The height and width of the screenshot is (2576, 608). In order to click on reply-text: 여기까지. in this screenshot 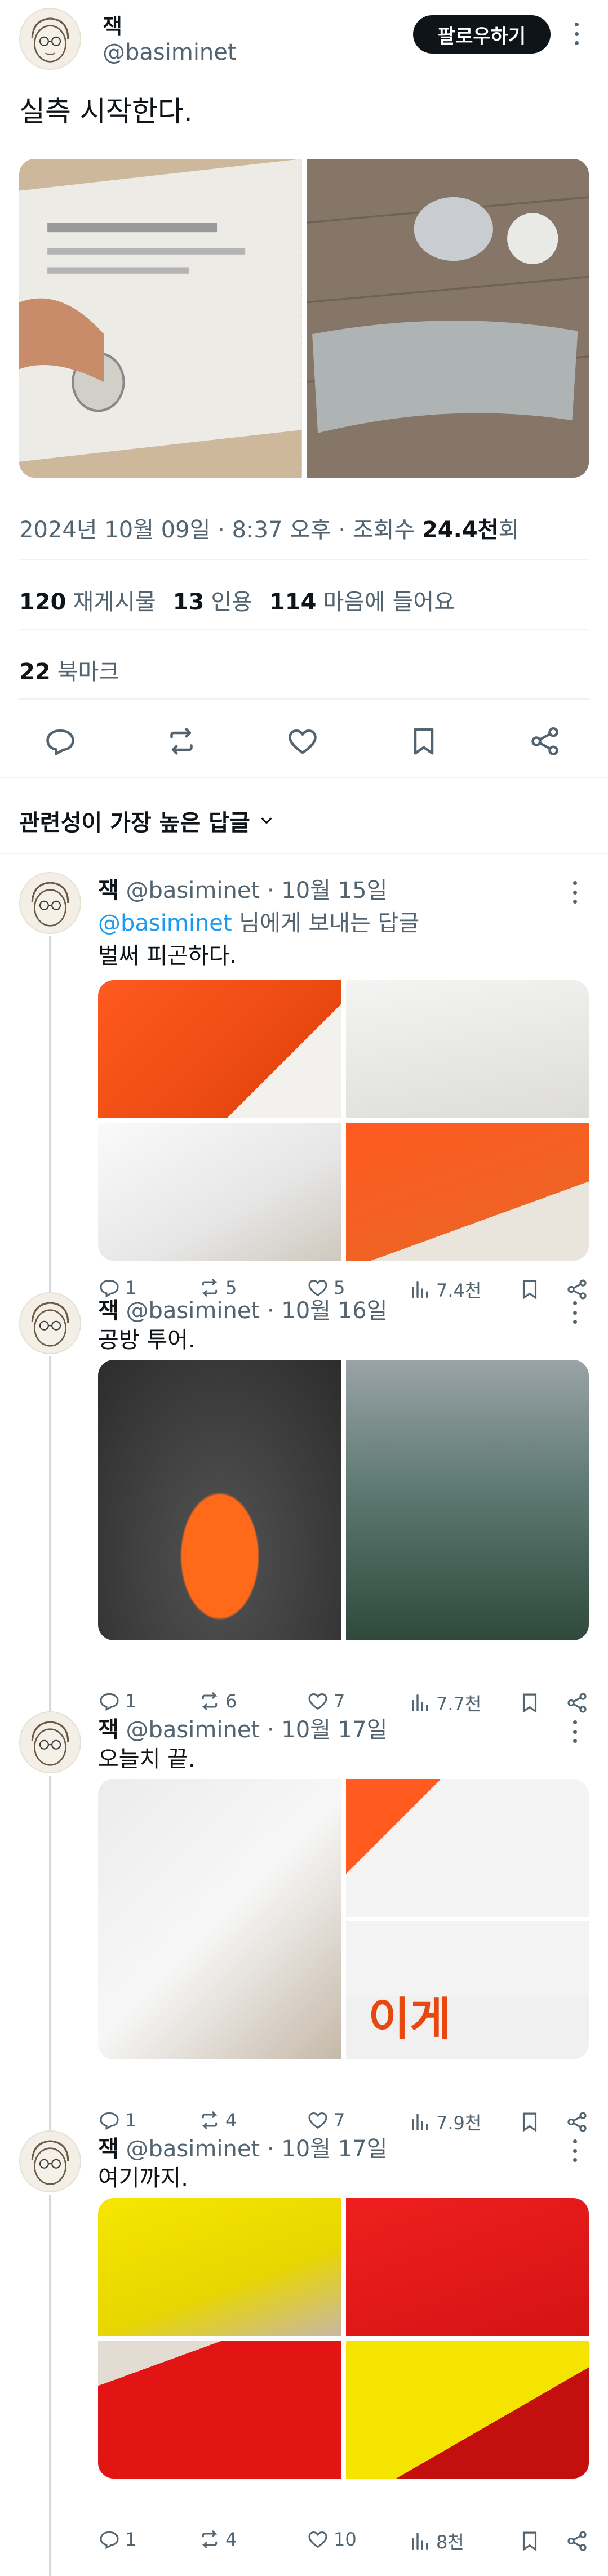, I will do `click(143, 2178)`.